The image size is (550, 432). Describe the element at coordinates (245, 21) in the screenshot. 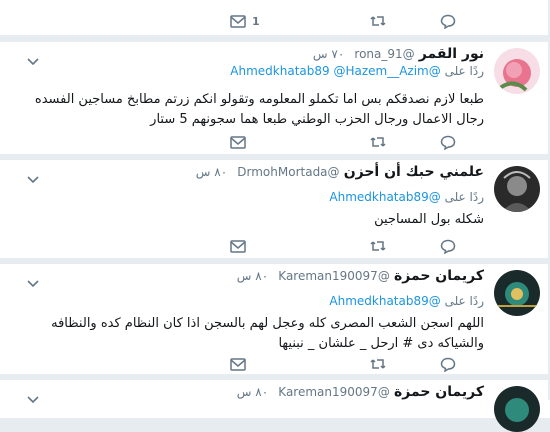

I see `dm-icon: 1` at that location.